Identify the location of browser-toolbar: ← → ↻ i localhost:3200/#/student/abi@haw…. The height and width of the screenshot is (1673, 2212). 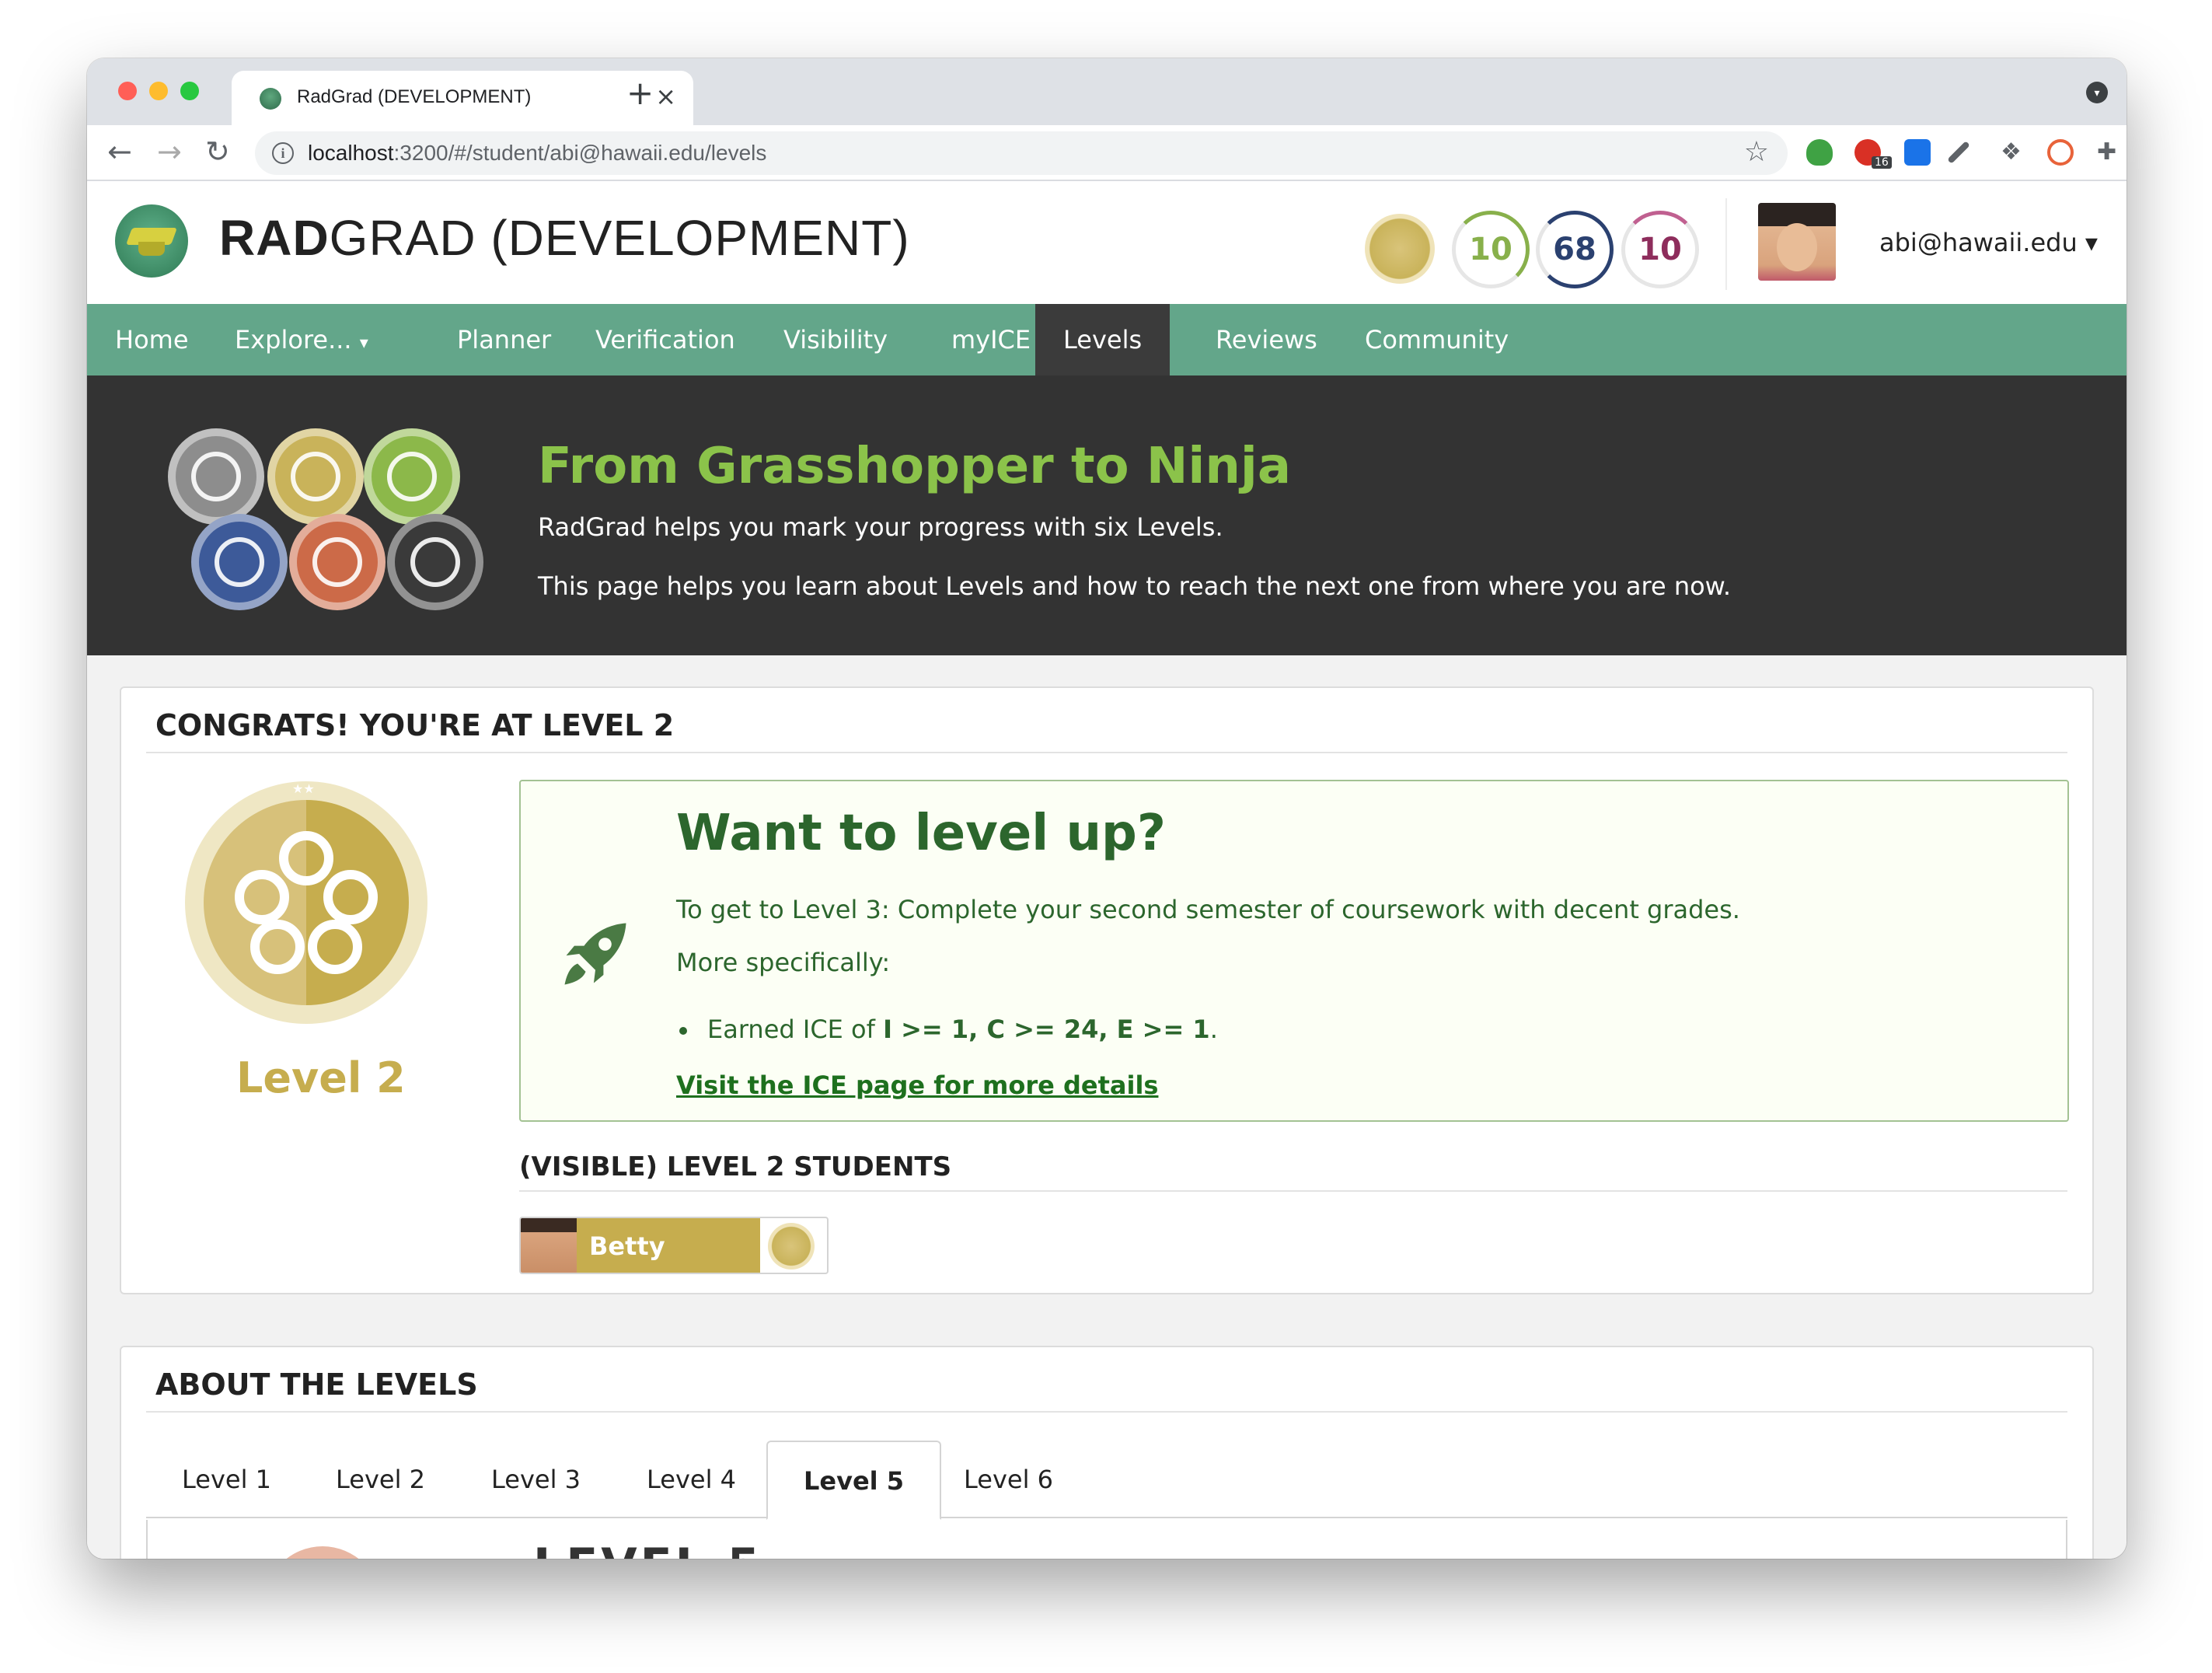
(1107, 153).